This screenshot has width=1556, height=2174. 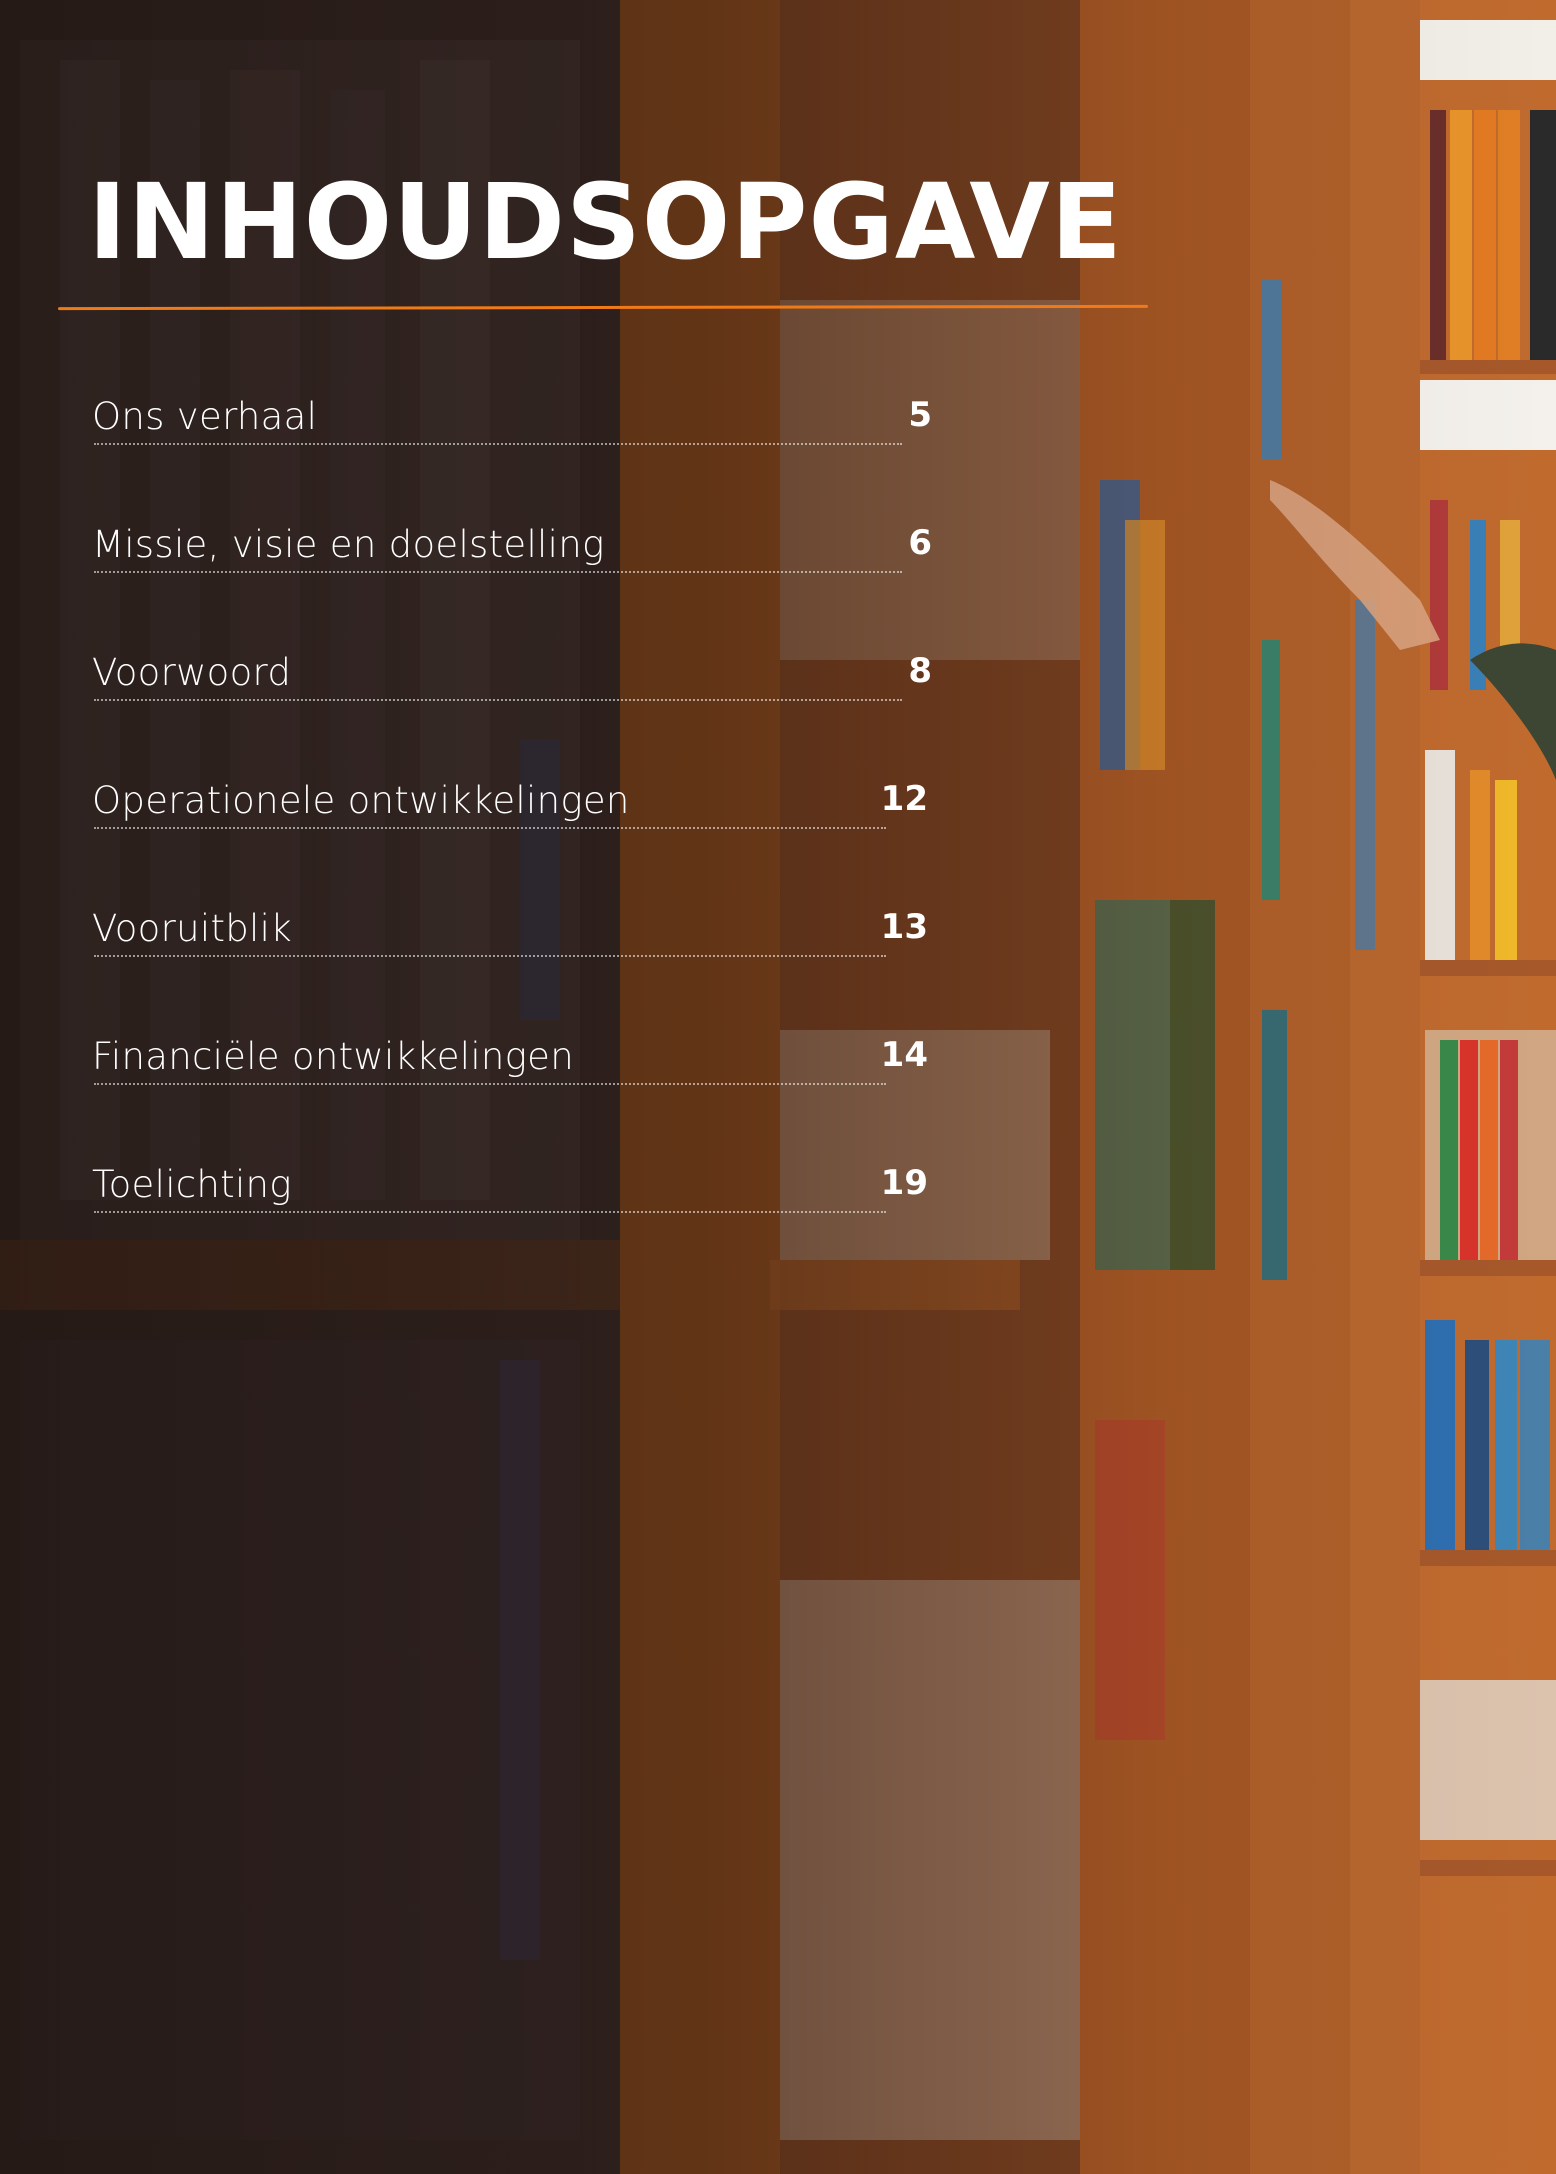 I want to click on toc-entry-label: Financiële ontwikkelingen, so click(x=333, y=1056).